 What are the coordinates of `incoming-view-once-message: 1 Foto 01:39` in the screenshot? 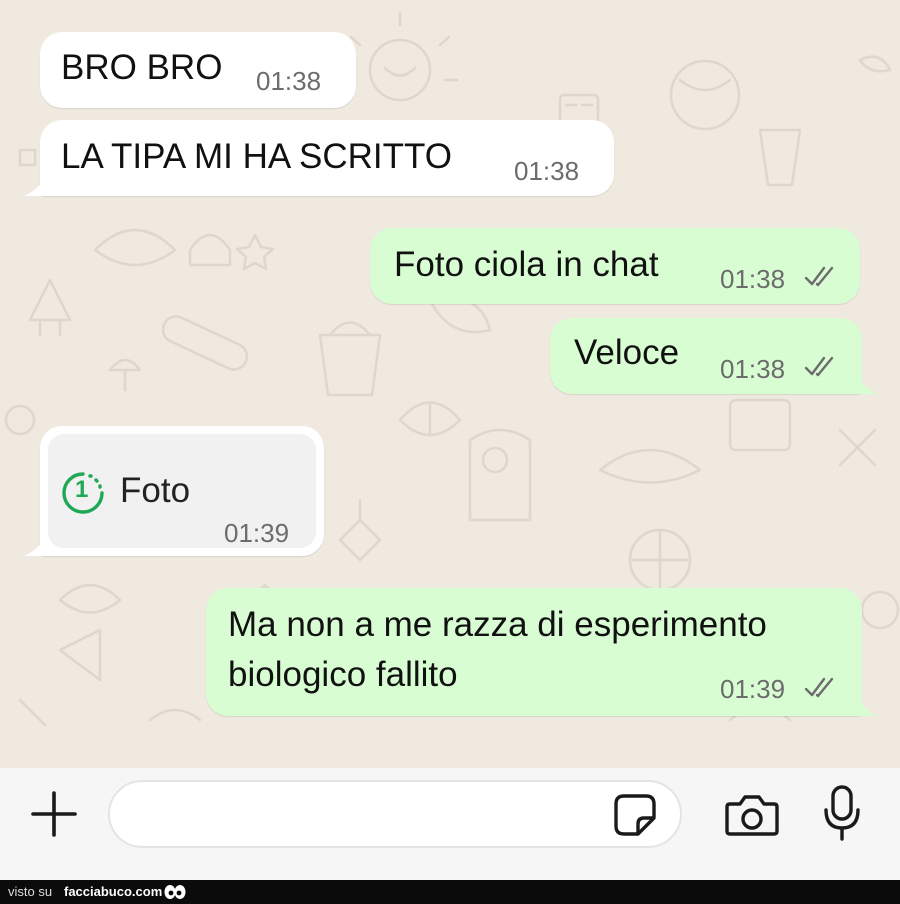 It's located at (182, 491).